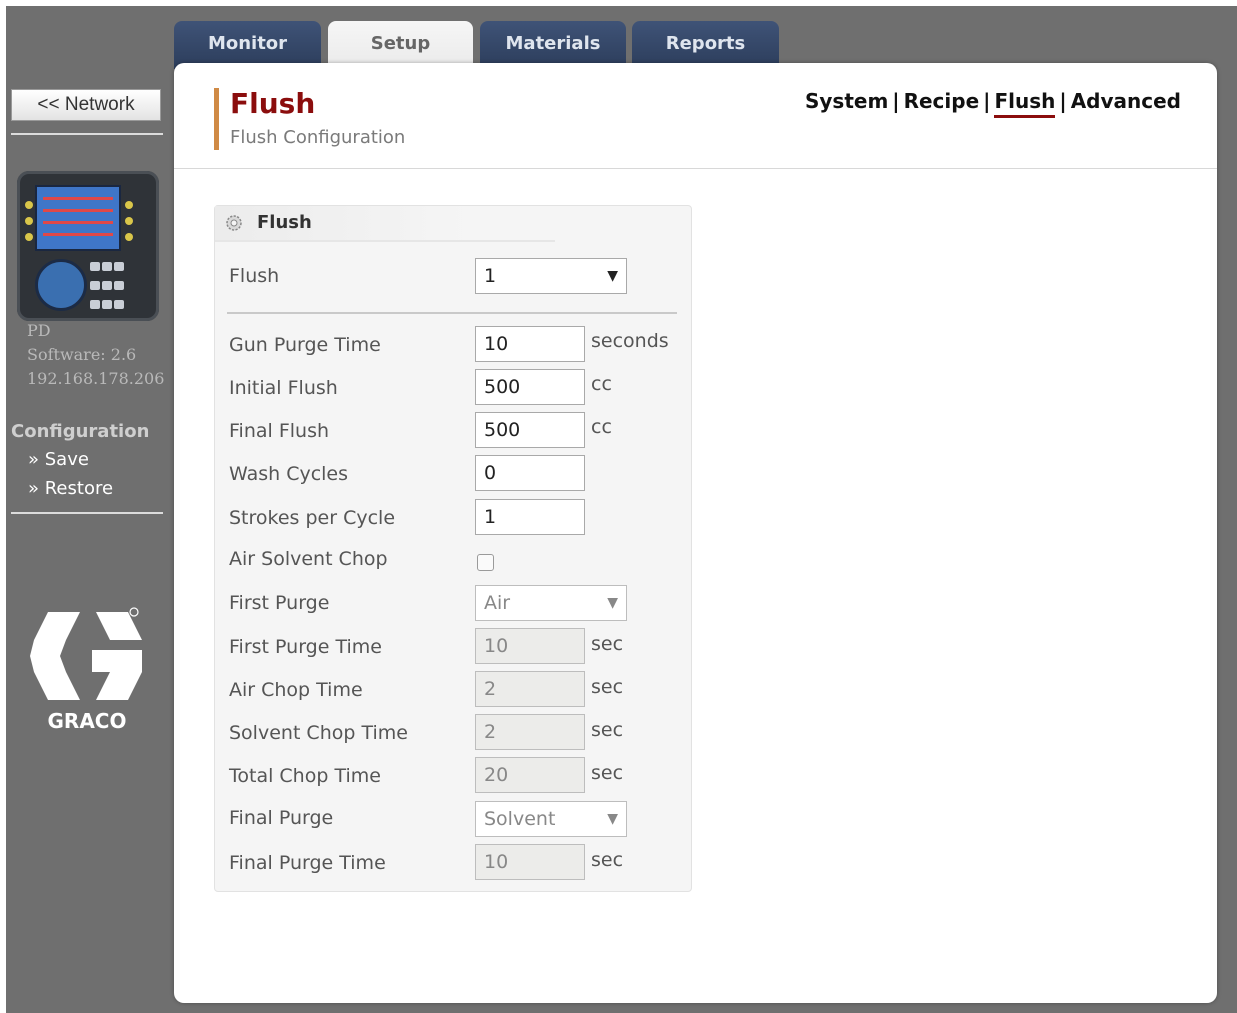 The image size is (1237, 1013). Describe the element at coordinates (307, 863) in the screenshot. I see `final-purge-time-label: Final Purge Time` at that location.